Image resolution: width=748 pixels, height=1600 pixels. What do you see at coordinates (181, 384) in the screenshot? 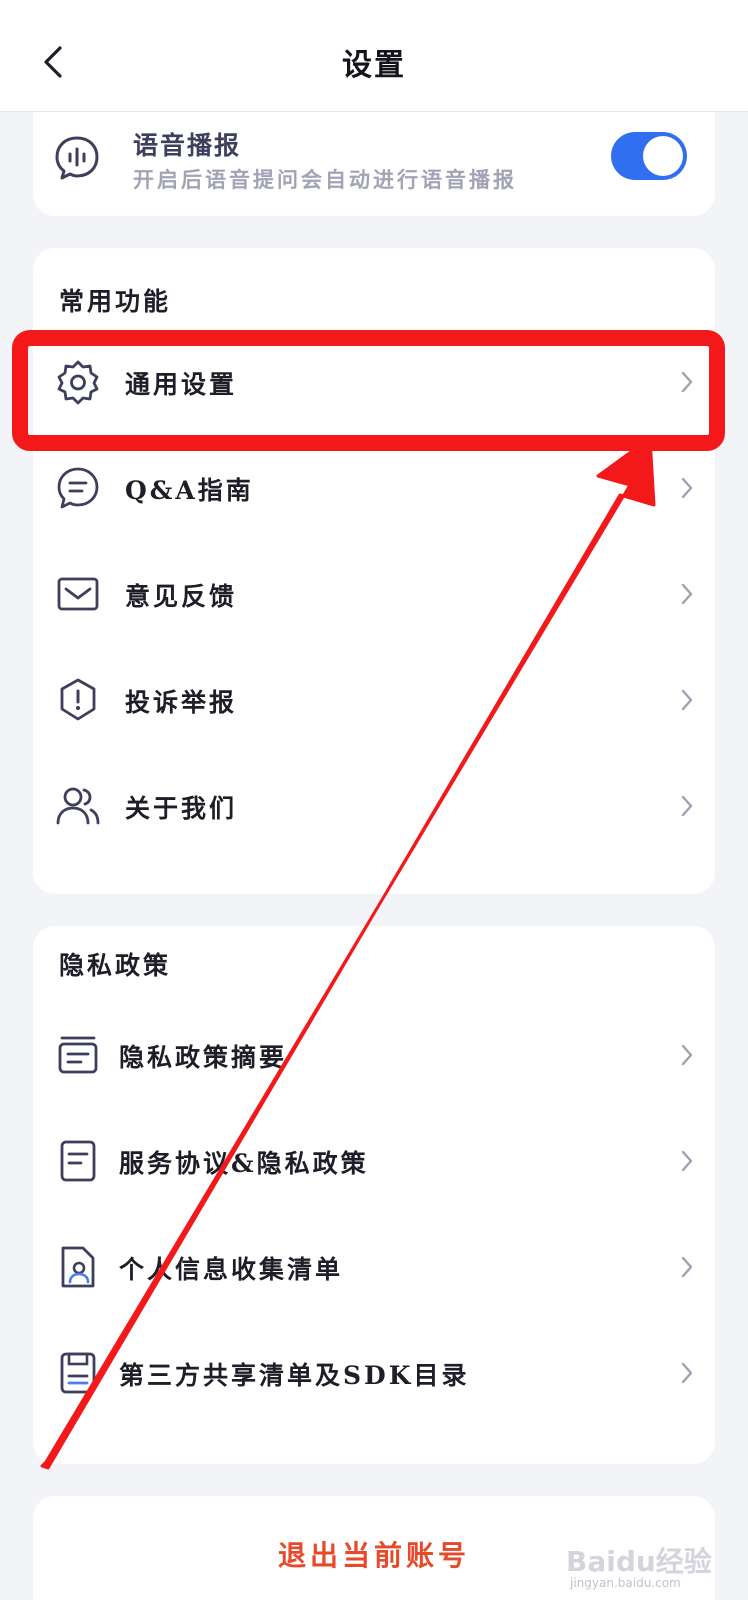
I see `settings-item-general-label: 通用设置` at bounding box center [181, 384].